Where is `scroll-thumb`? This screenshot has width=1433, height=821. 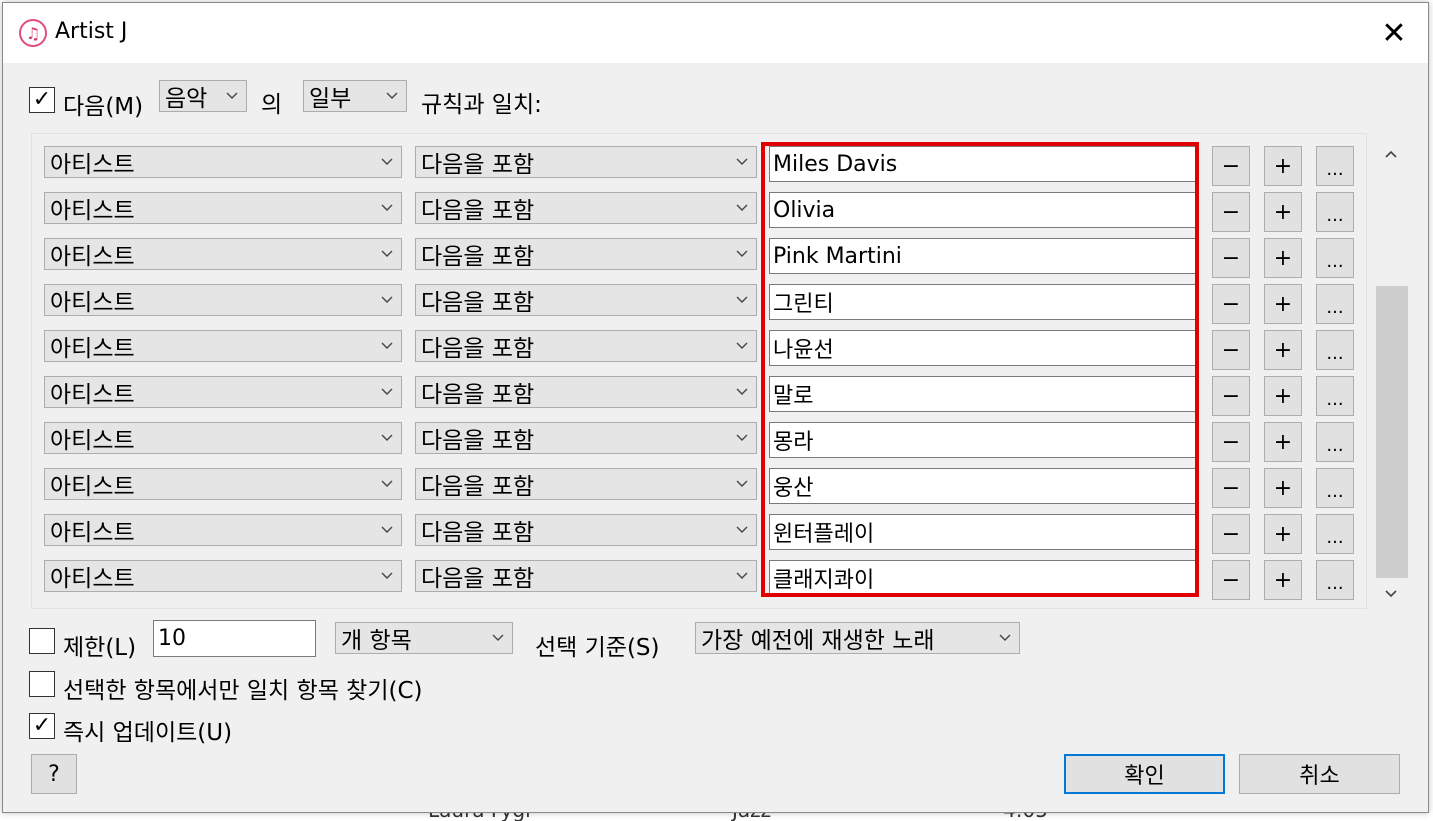
scroll-thumb is located at coordinates (1392, 432).